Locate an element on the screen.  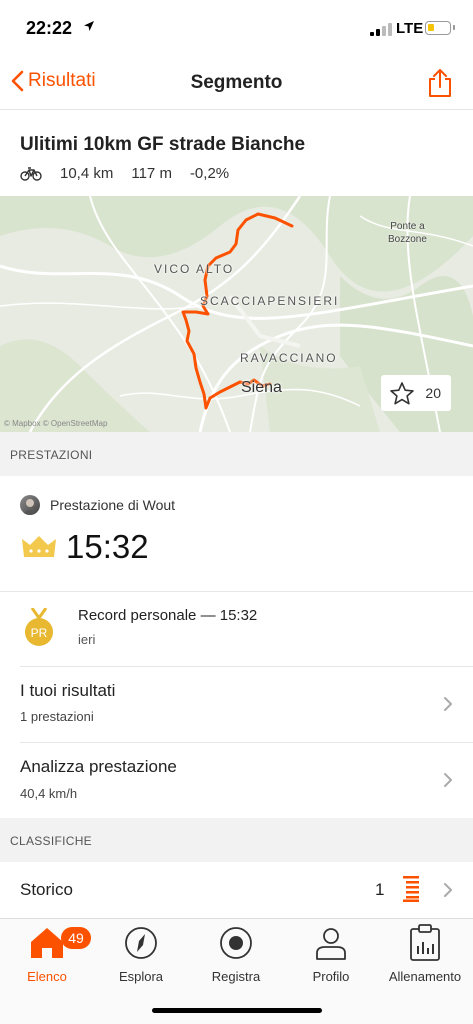
section-header-leaderboards: CLASSIFICHE is located at coordinates (236, 840).